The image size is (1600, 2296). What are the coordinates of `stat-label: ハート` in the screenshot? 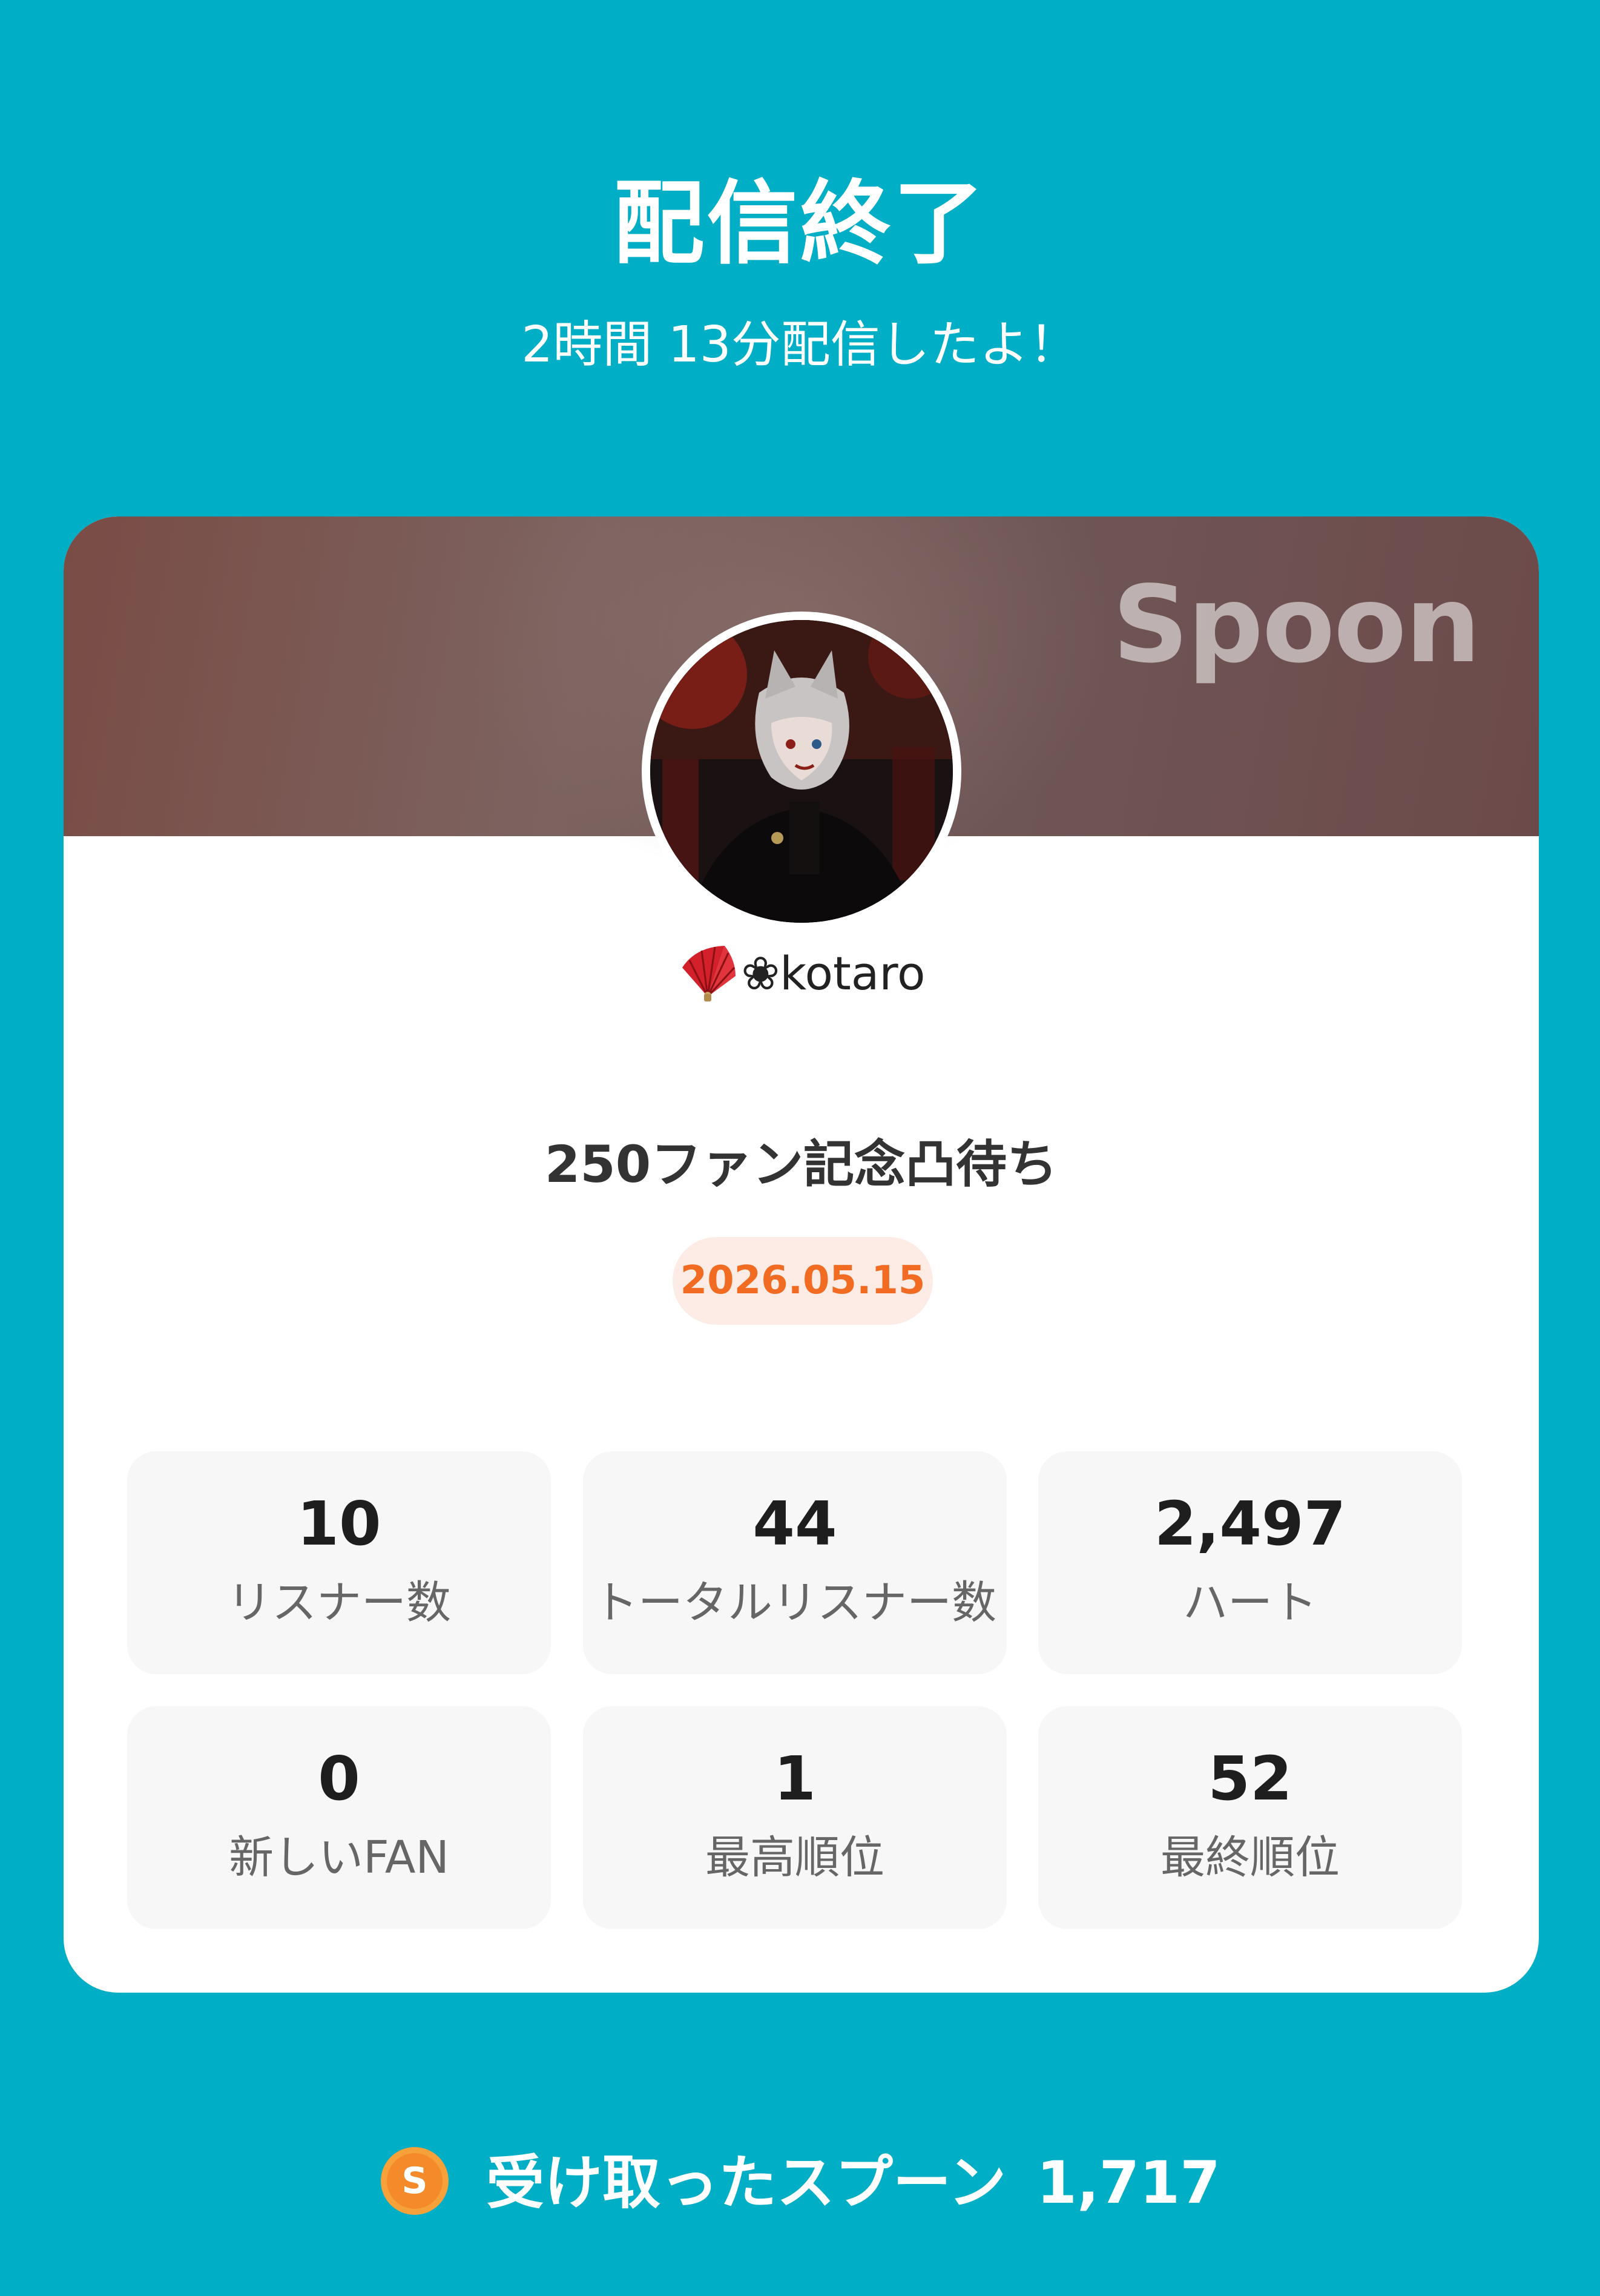 It's located at (1250, 1603).